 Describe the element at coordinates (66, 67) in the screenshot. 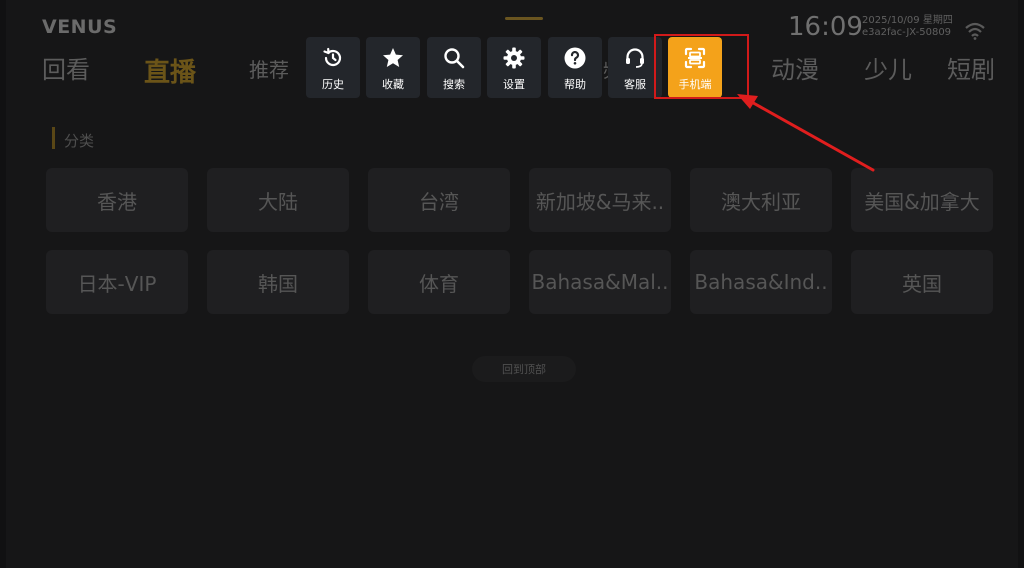

I see `tab-huikan: 回看` at that location.